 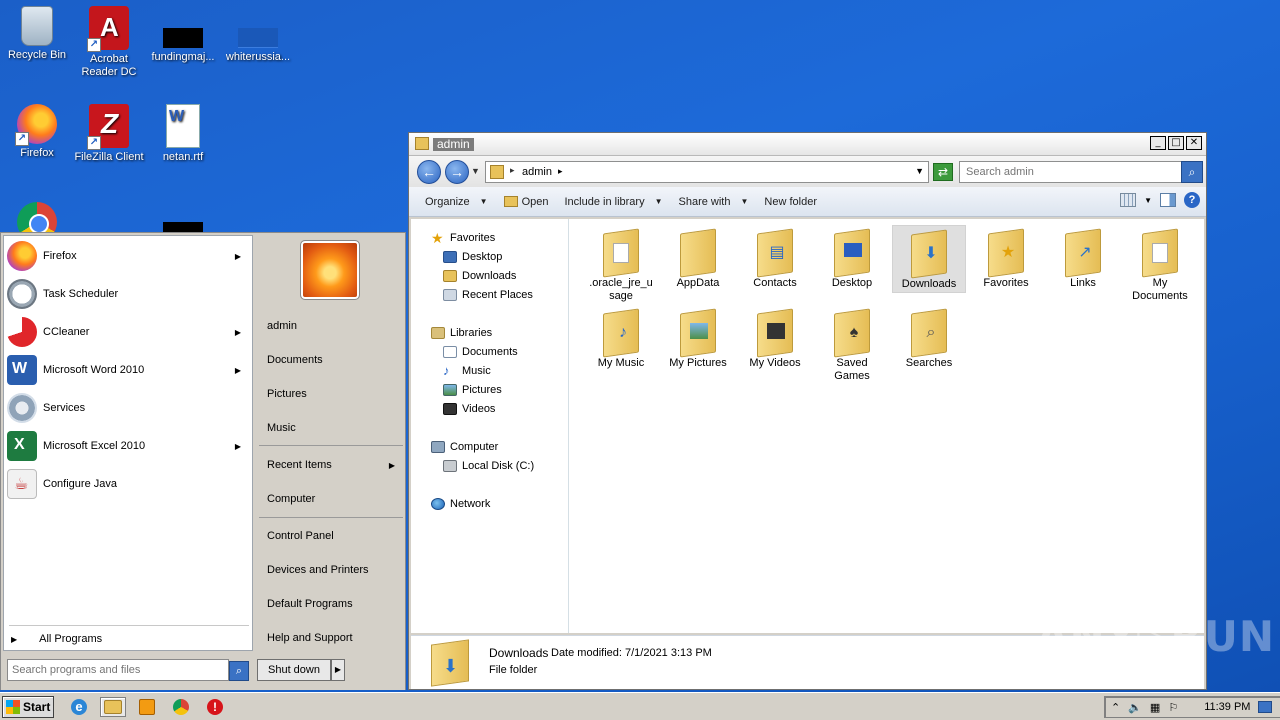 I want to click on desktop-icon-filezilla: ↗ FileZilla Client, so click(x=109, y=134).